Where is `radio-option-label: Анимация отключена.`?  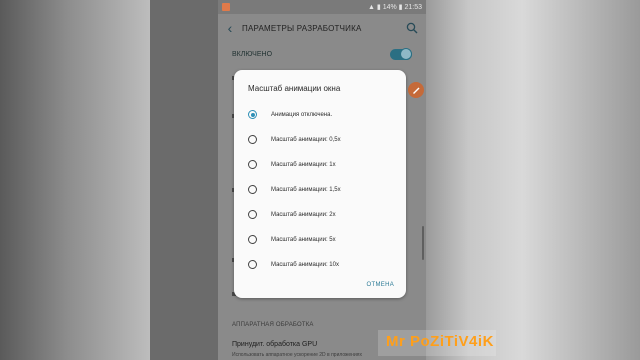
radio-option-label: Анимация отключена. is located at coordinates (302, 114).